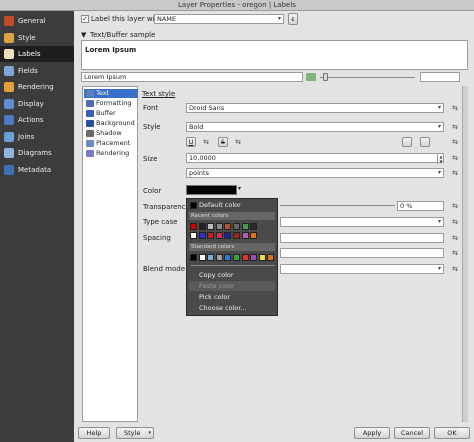 This screenshot has width=474, height=442. I want to click on tree-item-label: Background, so click(115, 123).